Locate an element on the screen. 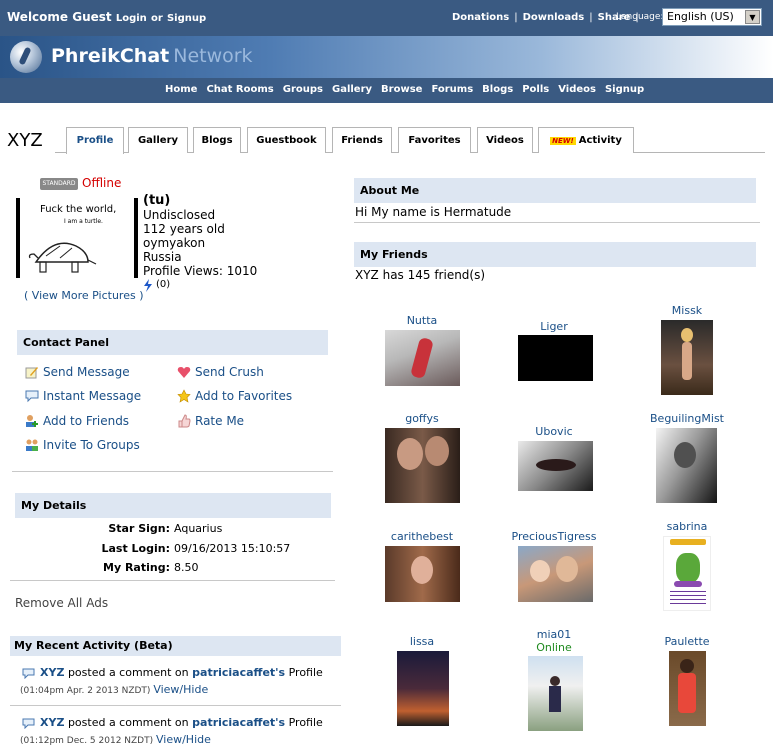  nav-groups: Groups is located at coordinates (303, 89).